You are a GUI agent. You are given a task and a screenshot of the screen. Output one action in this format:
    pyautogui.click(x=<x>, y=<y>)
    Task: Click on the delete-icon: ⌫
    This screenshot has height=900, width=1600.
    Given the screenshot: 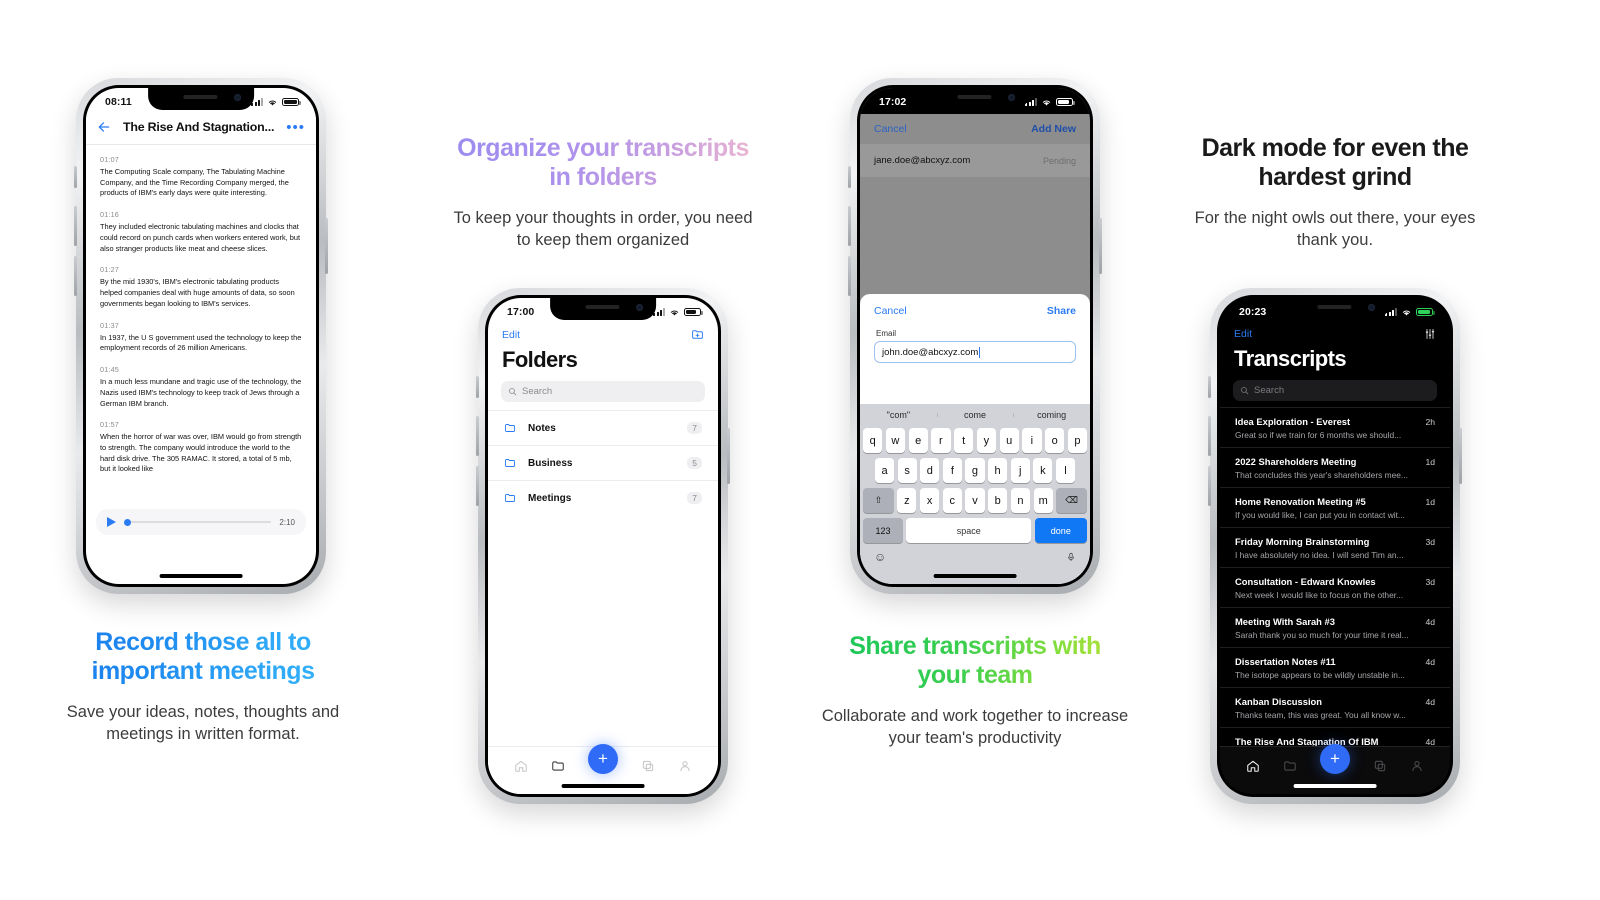 What is the action you would take?
    pyautogui.click(x=1072, y=500)
    